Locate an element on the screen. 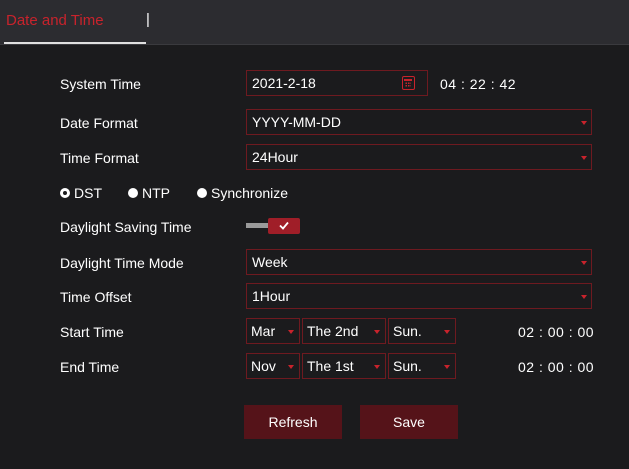 This screenshot has width=629, height=469. checkmark-icon is located at coordinates (284, 225).